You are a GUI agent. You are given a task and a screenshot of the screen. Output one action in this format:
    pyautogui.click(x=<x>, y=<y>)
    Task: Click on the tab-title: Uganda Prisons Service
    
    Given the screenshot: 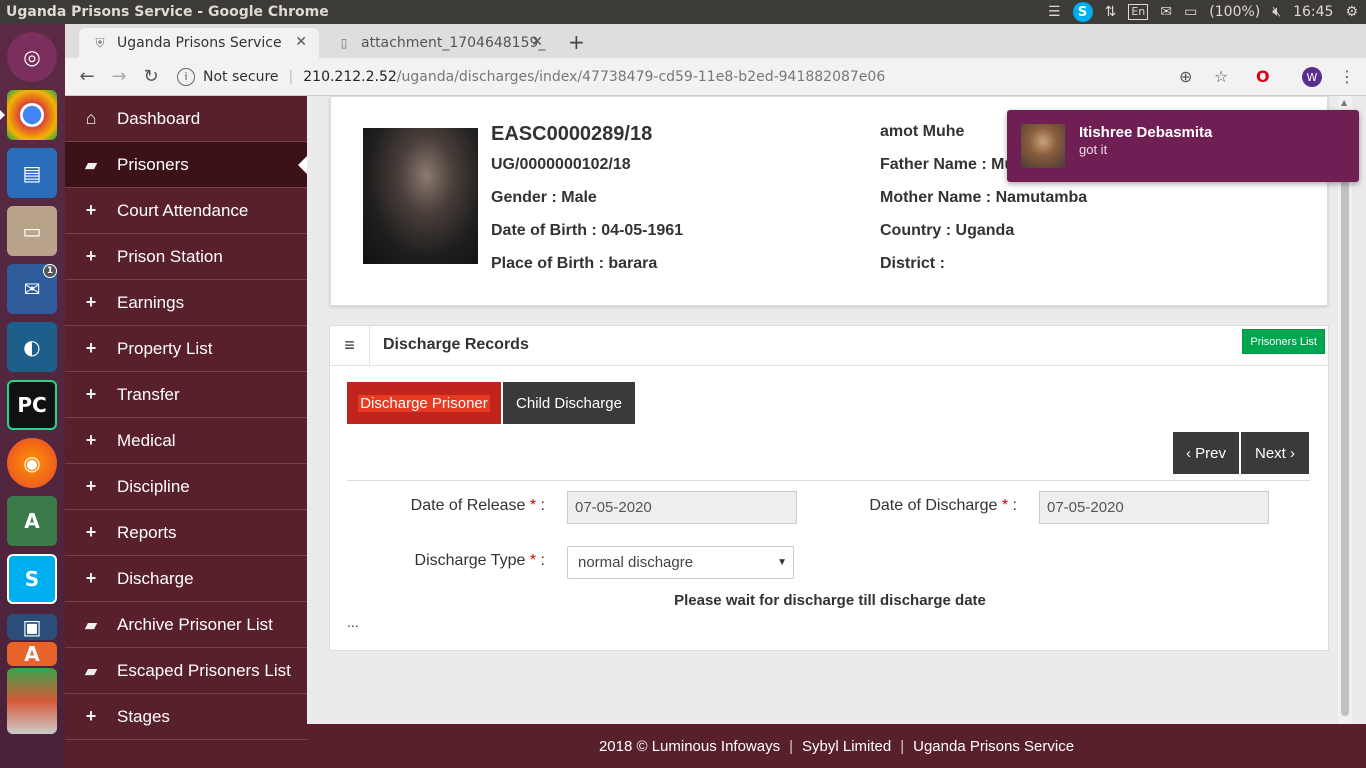 What is the action you would take?
    pyautogui.click(x=199, y=43)
    